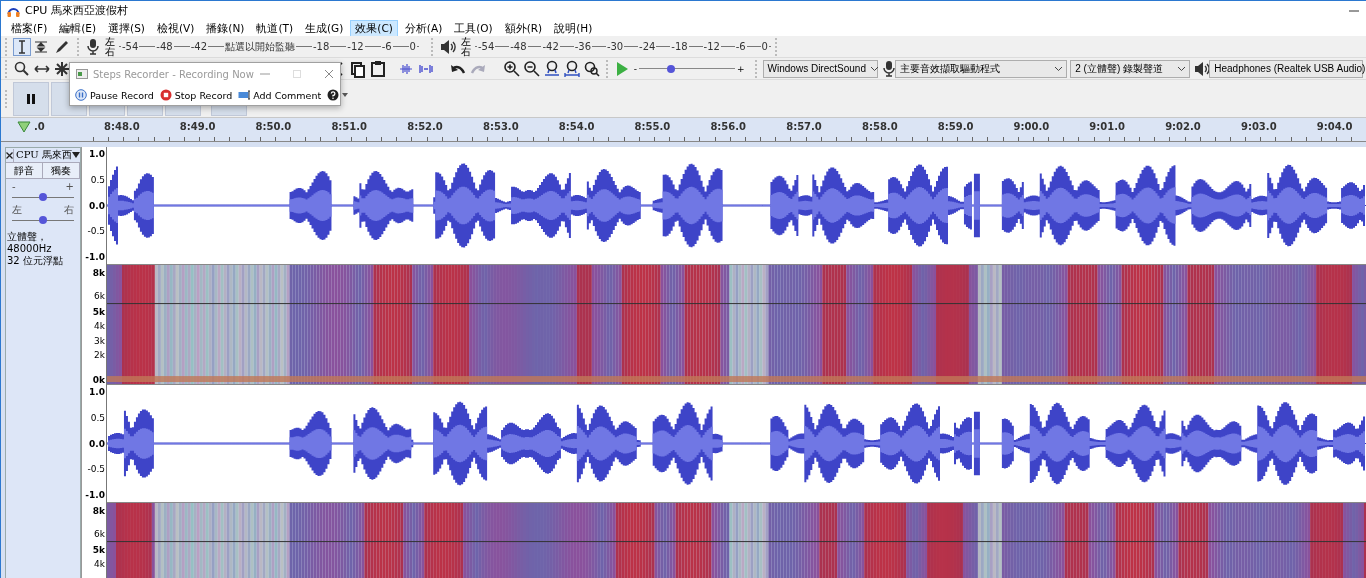 The width and height of the screenshot is (1366, 578). I want to click on slider-max-label: 右, so click(69, 210).